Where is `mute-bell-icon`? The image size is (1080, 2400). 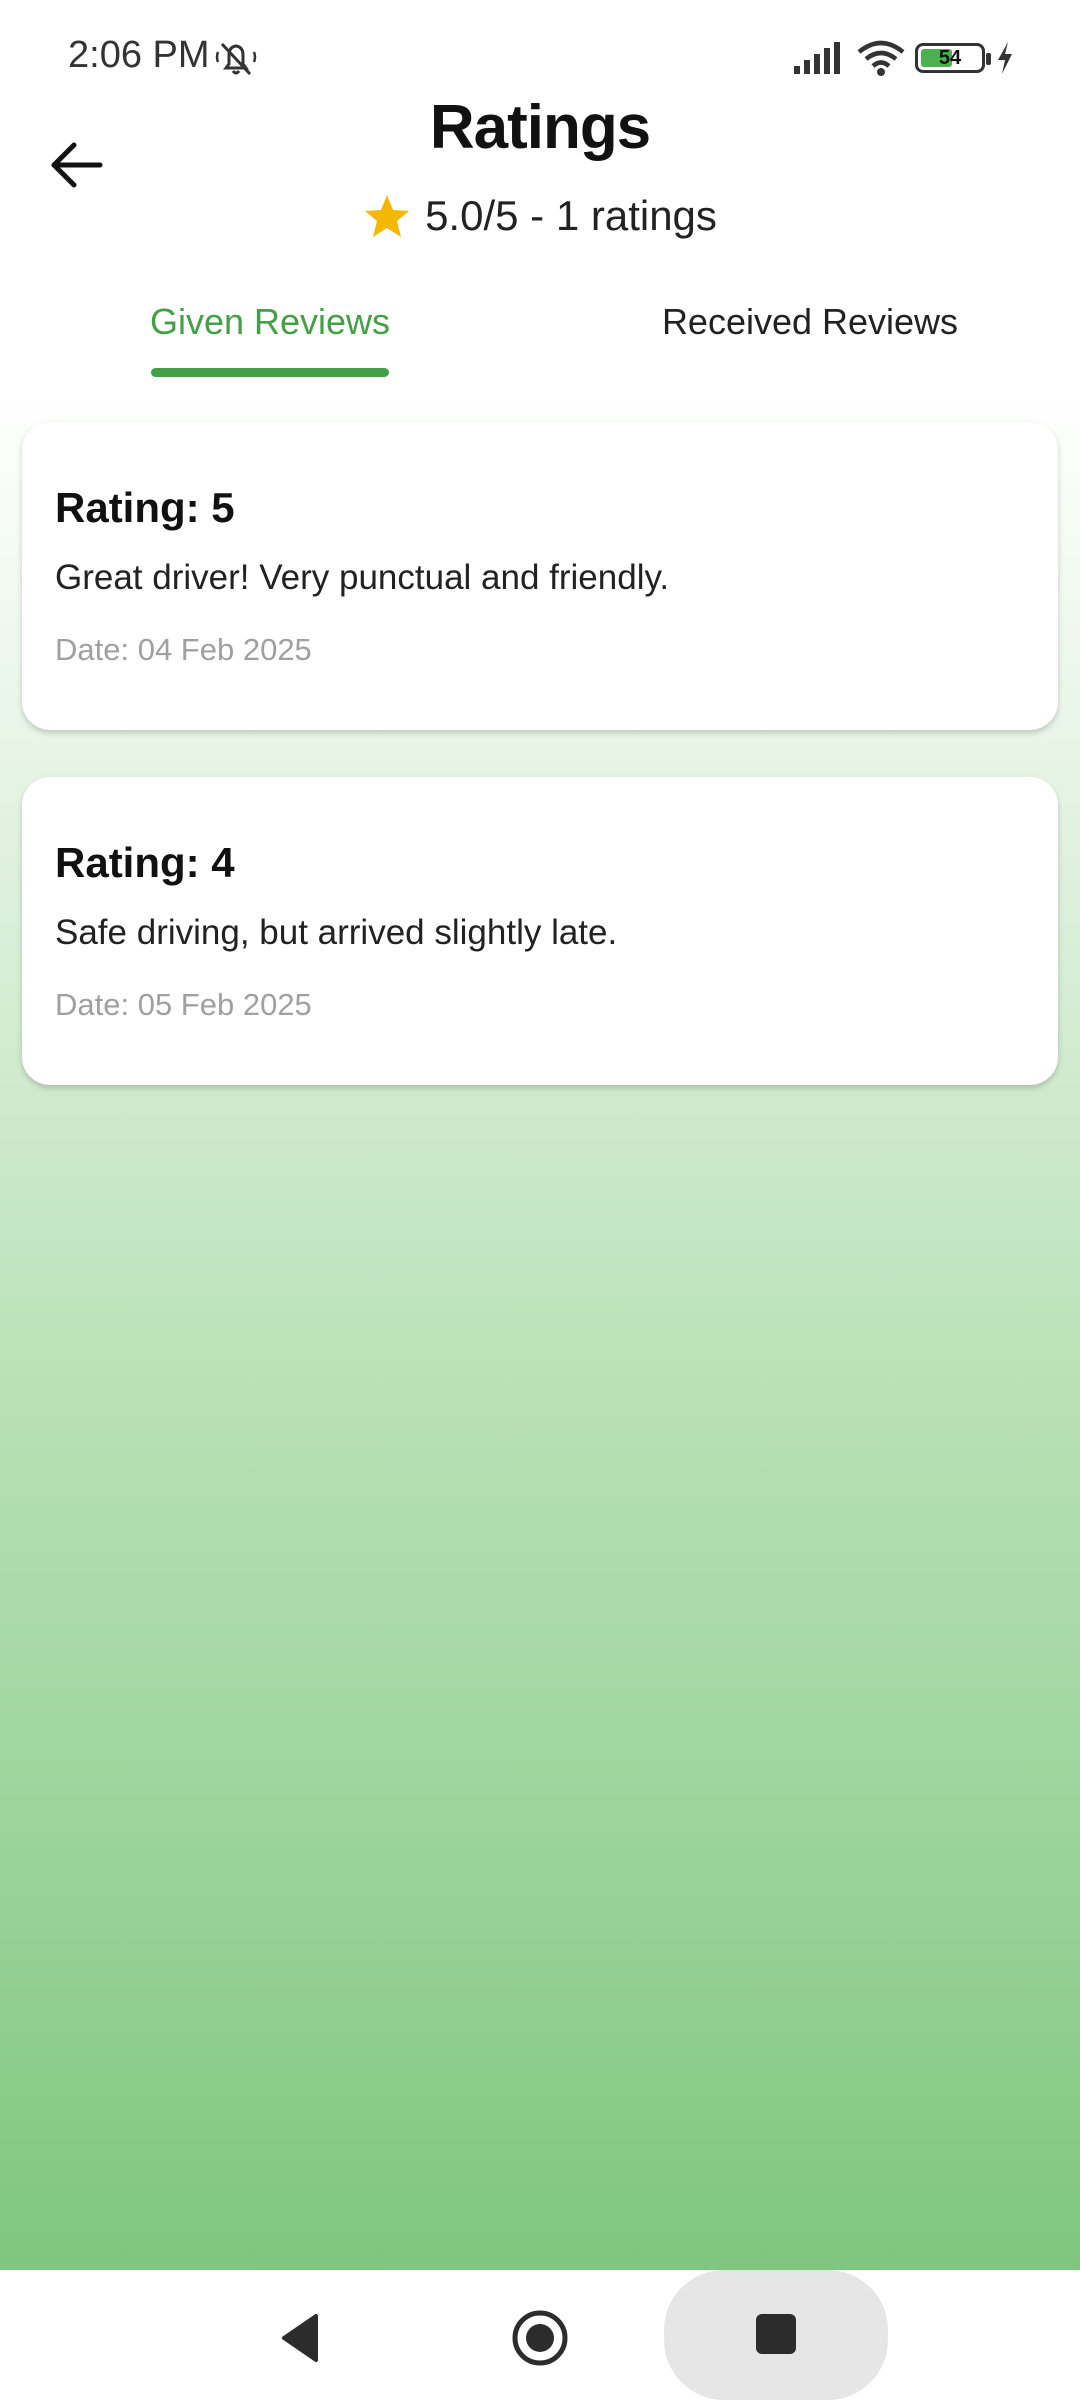 mute-bell-icon is located at coordinates (236, 59).